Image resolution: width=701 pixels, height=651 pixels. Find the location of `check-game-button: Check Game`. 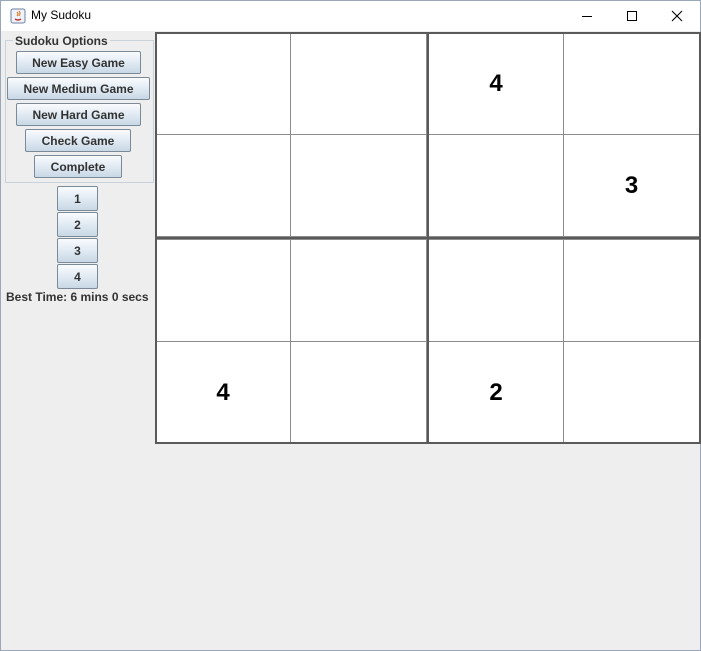

check-game-button: Check Game is located at coordinates (78, 140).